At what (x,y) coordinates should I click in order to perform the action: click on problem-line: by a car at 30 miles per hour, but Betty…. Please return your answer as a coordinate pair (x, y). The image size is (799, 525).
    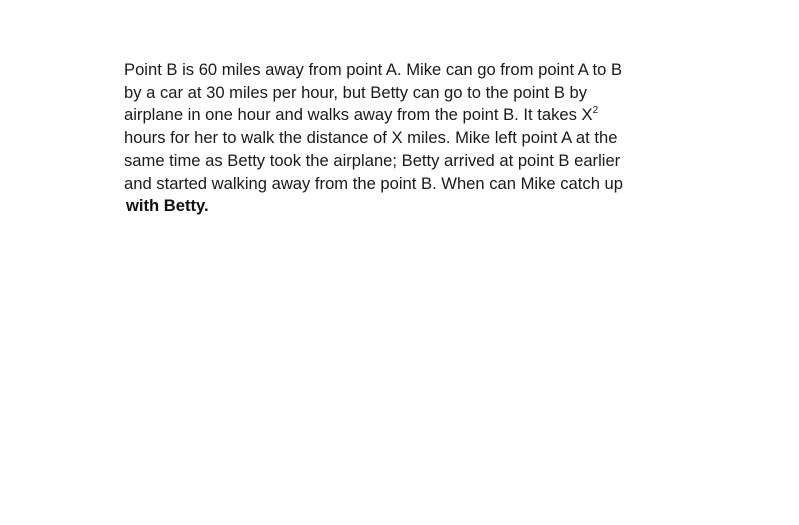
    Looking at the image, I should click on (356, 92).